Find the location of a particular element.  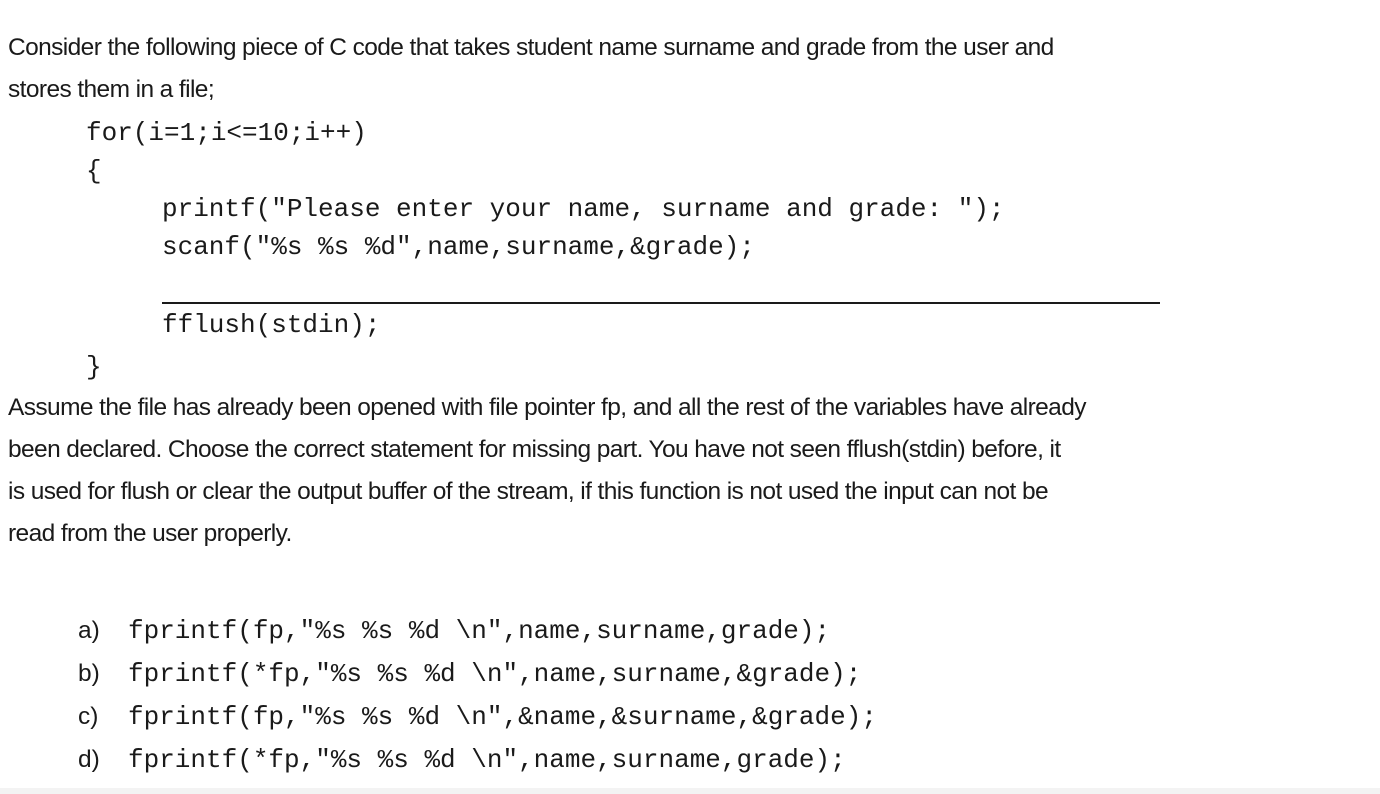

missing-statement-blank is located at coordinates (661, 303).